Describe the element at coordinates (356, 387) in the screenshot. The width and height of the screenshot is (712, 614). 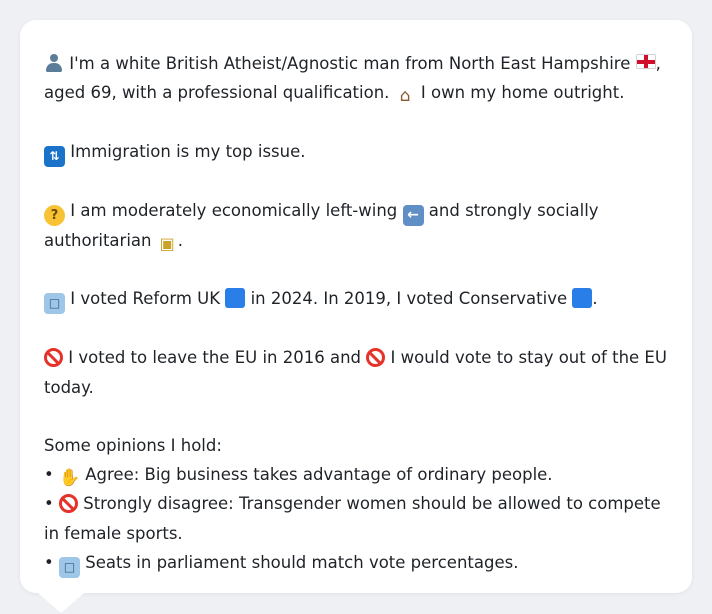
I see `eu-line-2: today.` at that location.